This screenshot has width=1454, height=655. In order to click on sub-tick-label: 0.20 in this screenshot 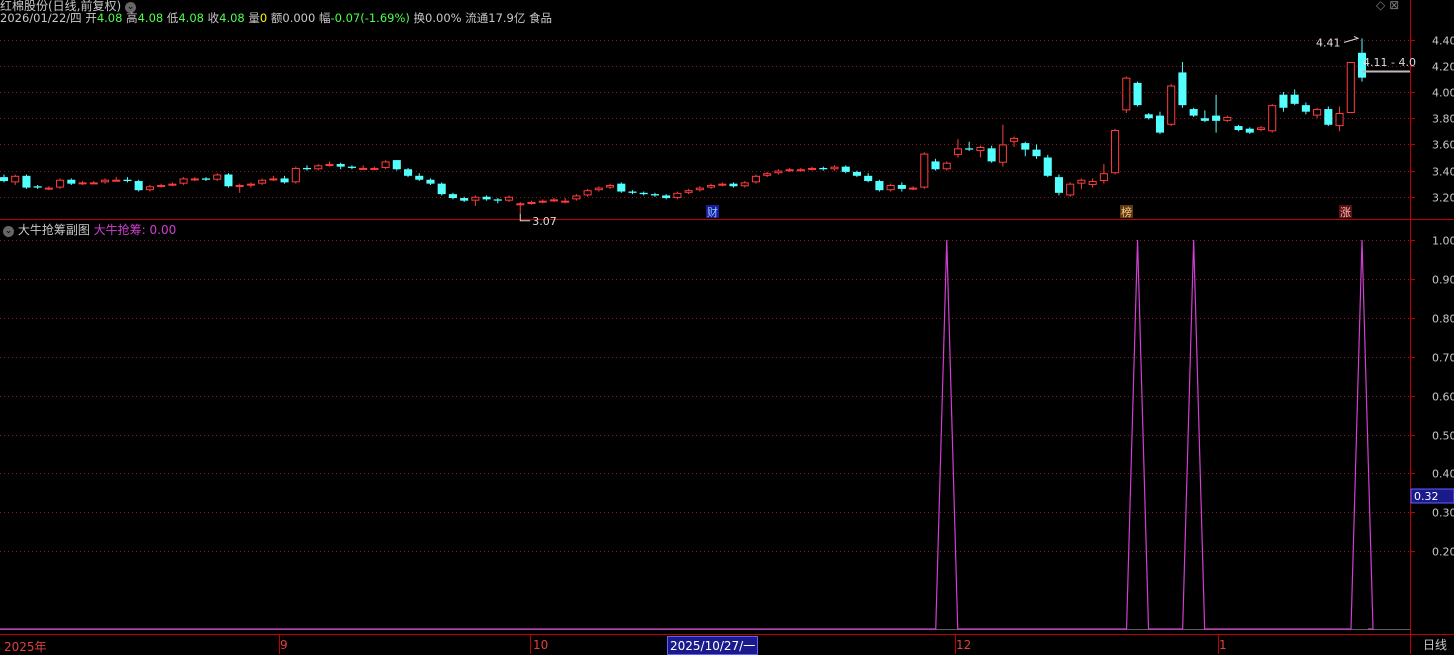, I will do `click(1443, 552)`.